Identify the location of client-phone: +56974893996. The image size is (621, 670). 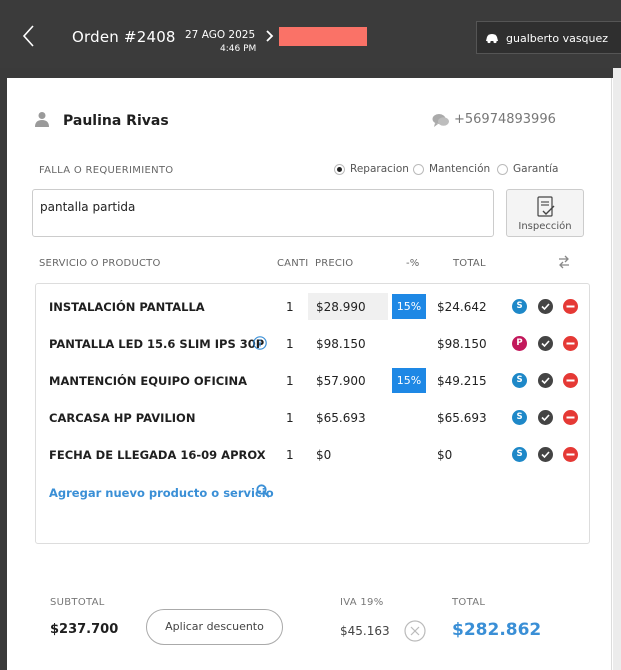
(505, 119).